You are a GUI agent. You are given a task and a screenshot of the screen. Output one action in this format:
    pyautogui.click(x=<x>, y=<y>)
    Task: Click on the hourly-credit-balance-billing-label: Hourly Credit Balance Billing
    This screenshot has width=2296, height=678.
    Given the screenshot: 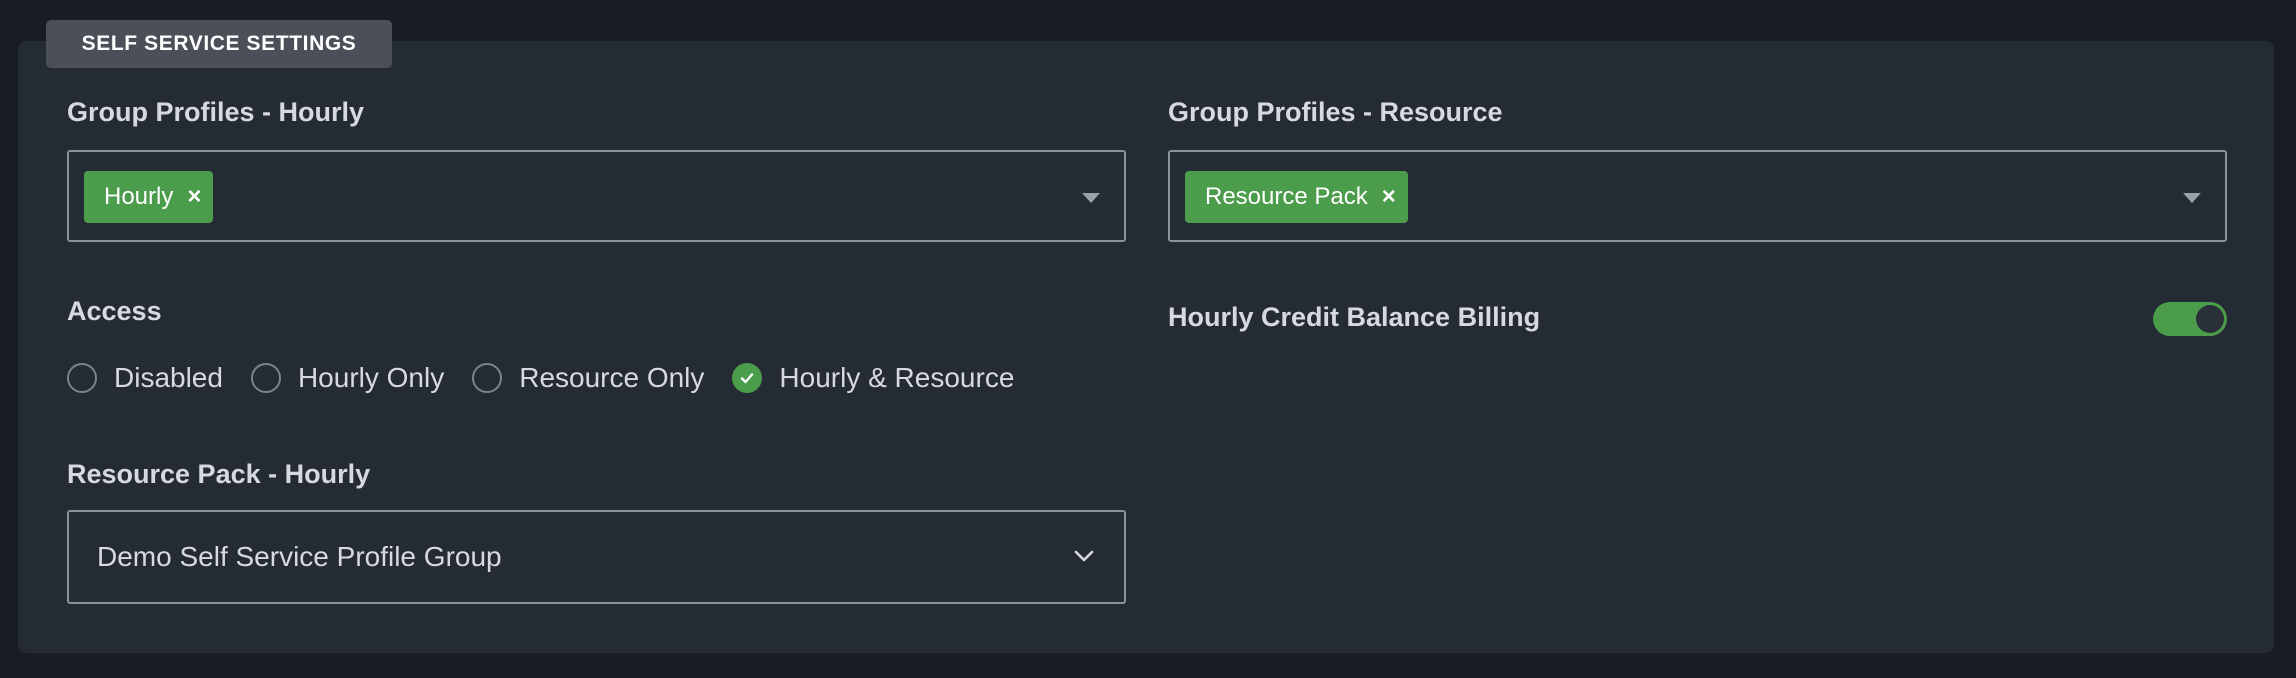 What is the action you would take?
    pyautogui.click(x=1354, y=317)
    